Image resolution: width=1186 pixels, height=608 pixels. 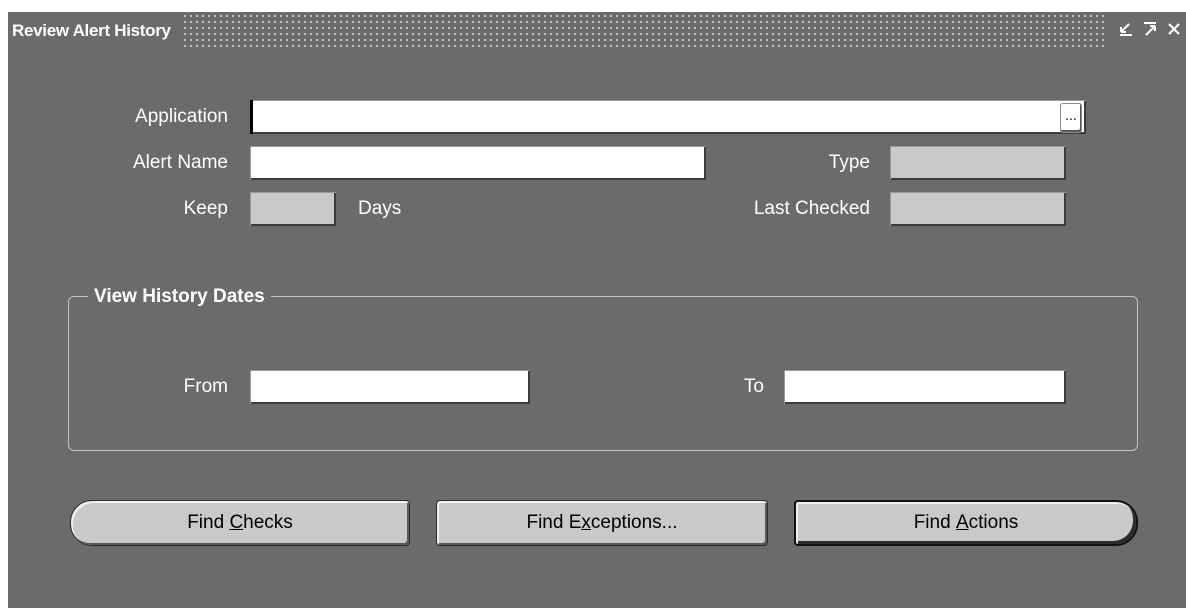 I want to click on window-controls, so click(x=1147, y=31).